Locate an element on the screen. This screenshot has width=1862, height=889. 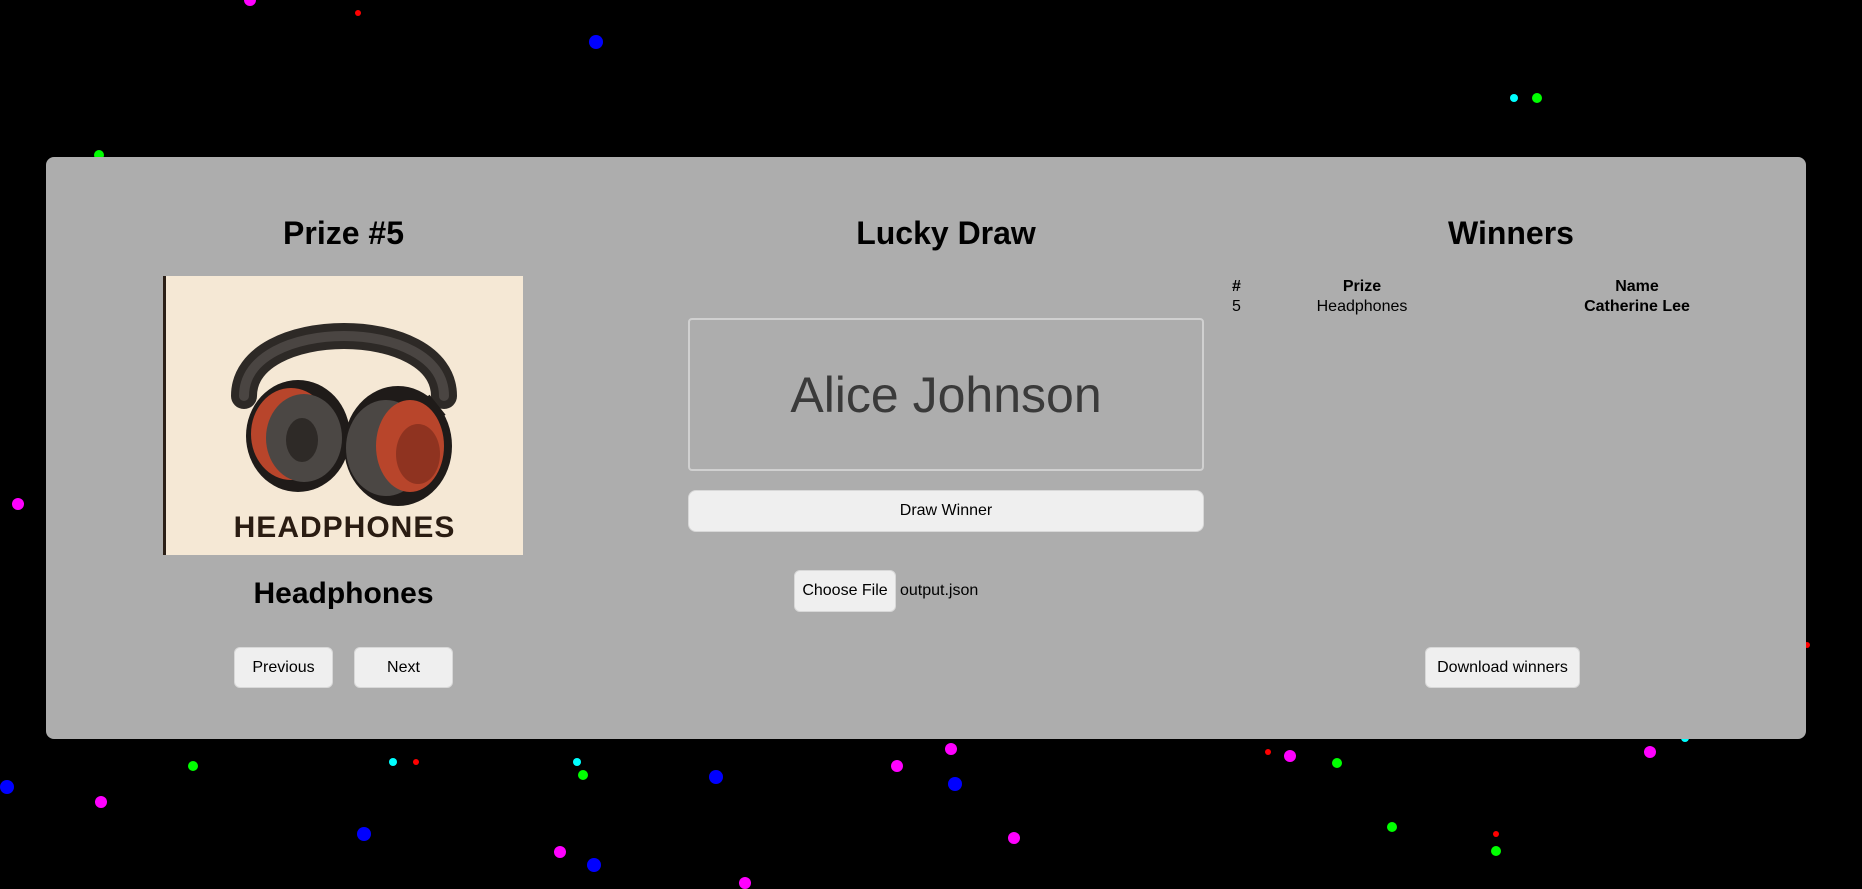
file-input: Choose File output.json is located at coordinates (886, 591).